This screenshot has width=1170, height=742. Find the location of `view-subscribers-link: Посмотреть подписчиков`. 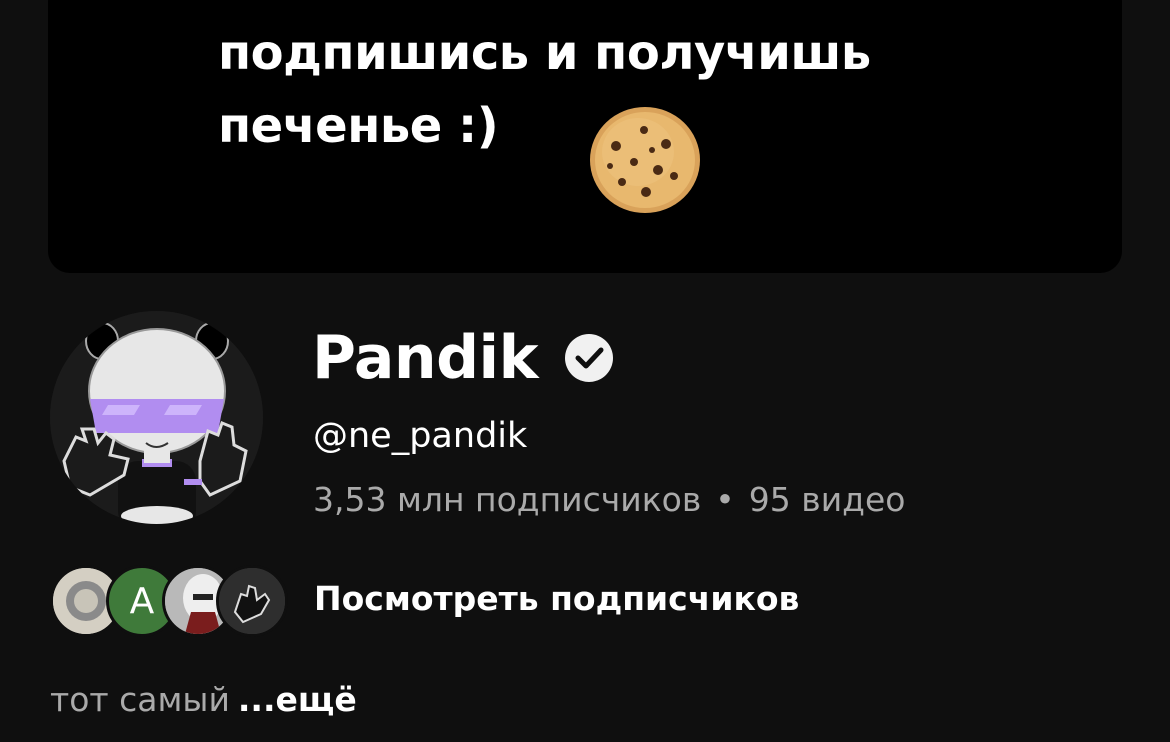

view-subscribers-link: Посмотреть подписчиков is located at coordinates (556, 598).